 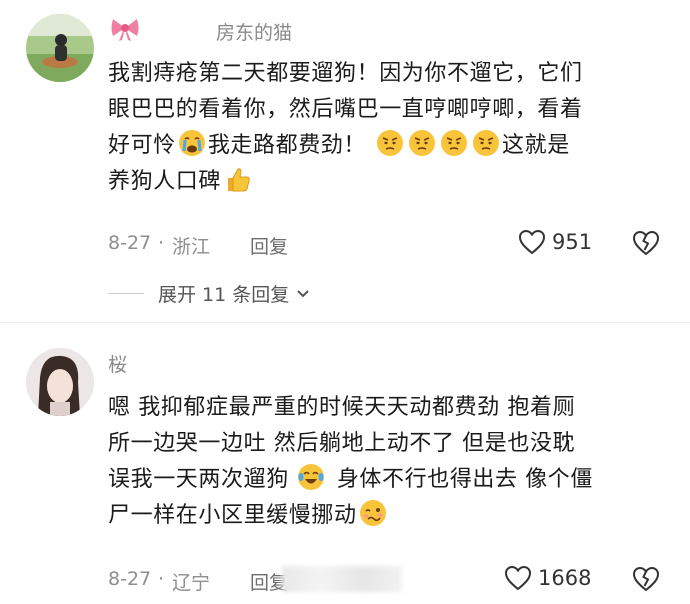 What do you see at coordinates (465, 479) in the screenshot?
I see `comment-fragment: 身体不行也得出去 像个僵` at bounding box center [465, 479].